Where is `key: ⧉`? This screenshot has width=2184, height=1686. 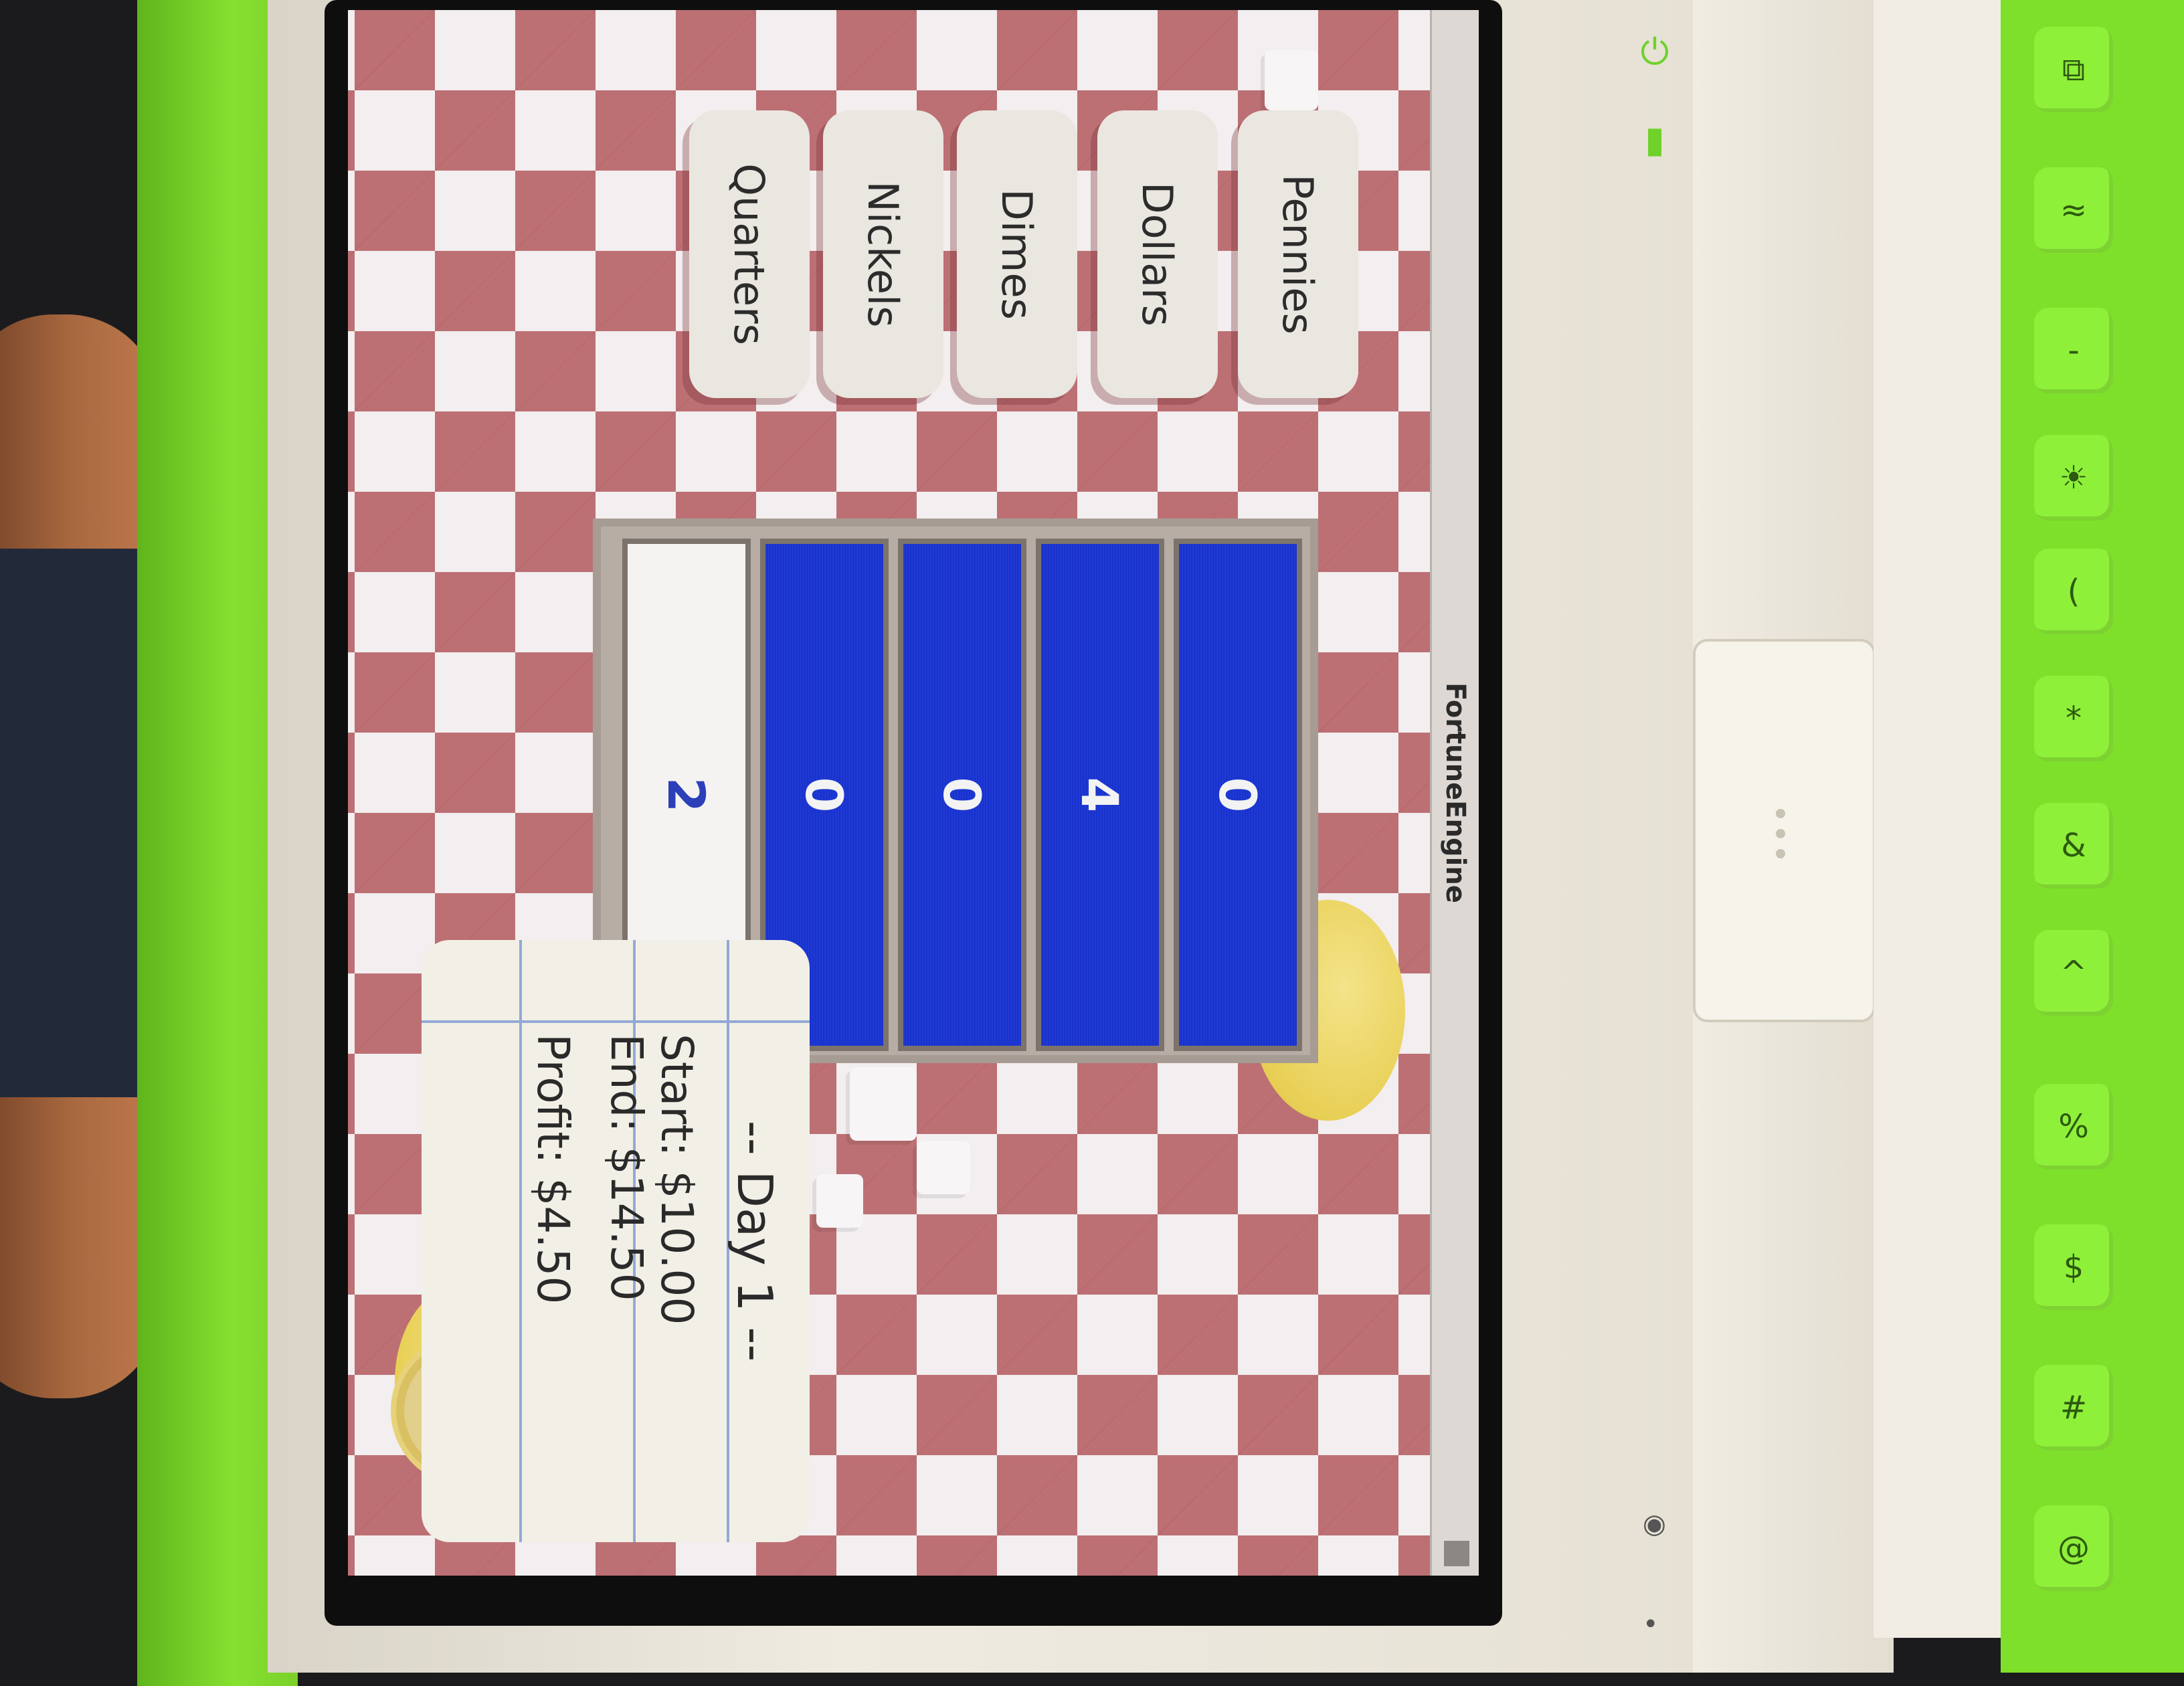 key: ⧉ is located at coordinates (2073, 69).